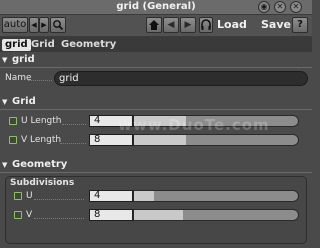 The height and width of the screenshot is (248, 320). I want to click on name-field: grid, so click(181, 78).